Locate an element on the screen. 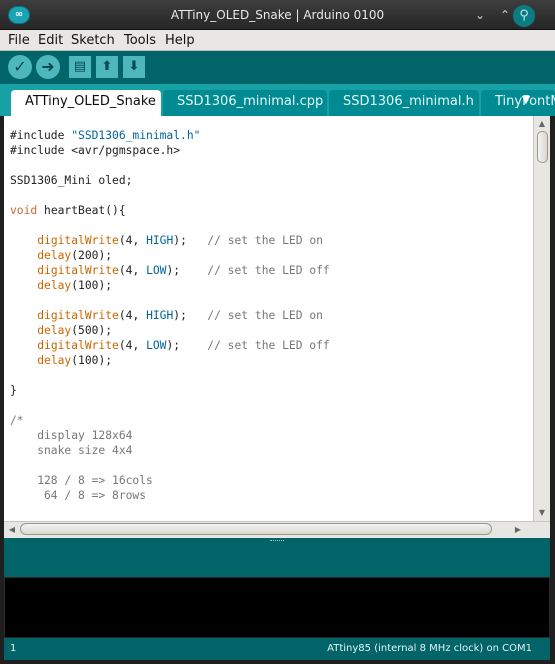 The width and height of the screenshot is (555, 664). menu-bar: File Edit Sketch Tools Help is located at coordinates (277, 40).